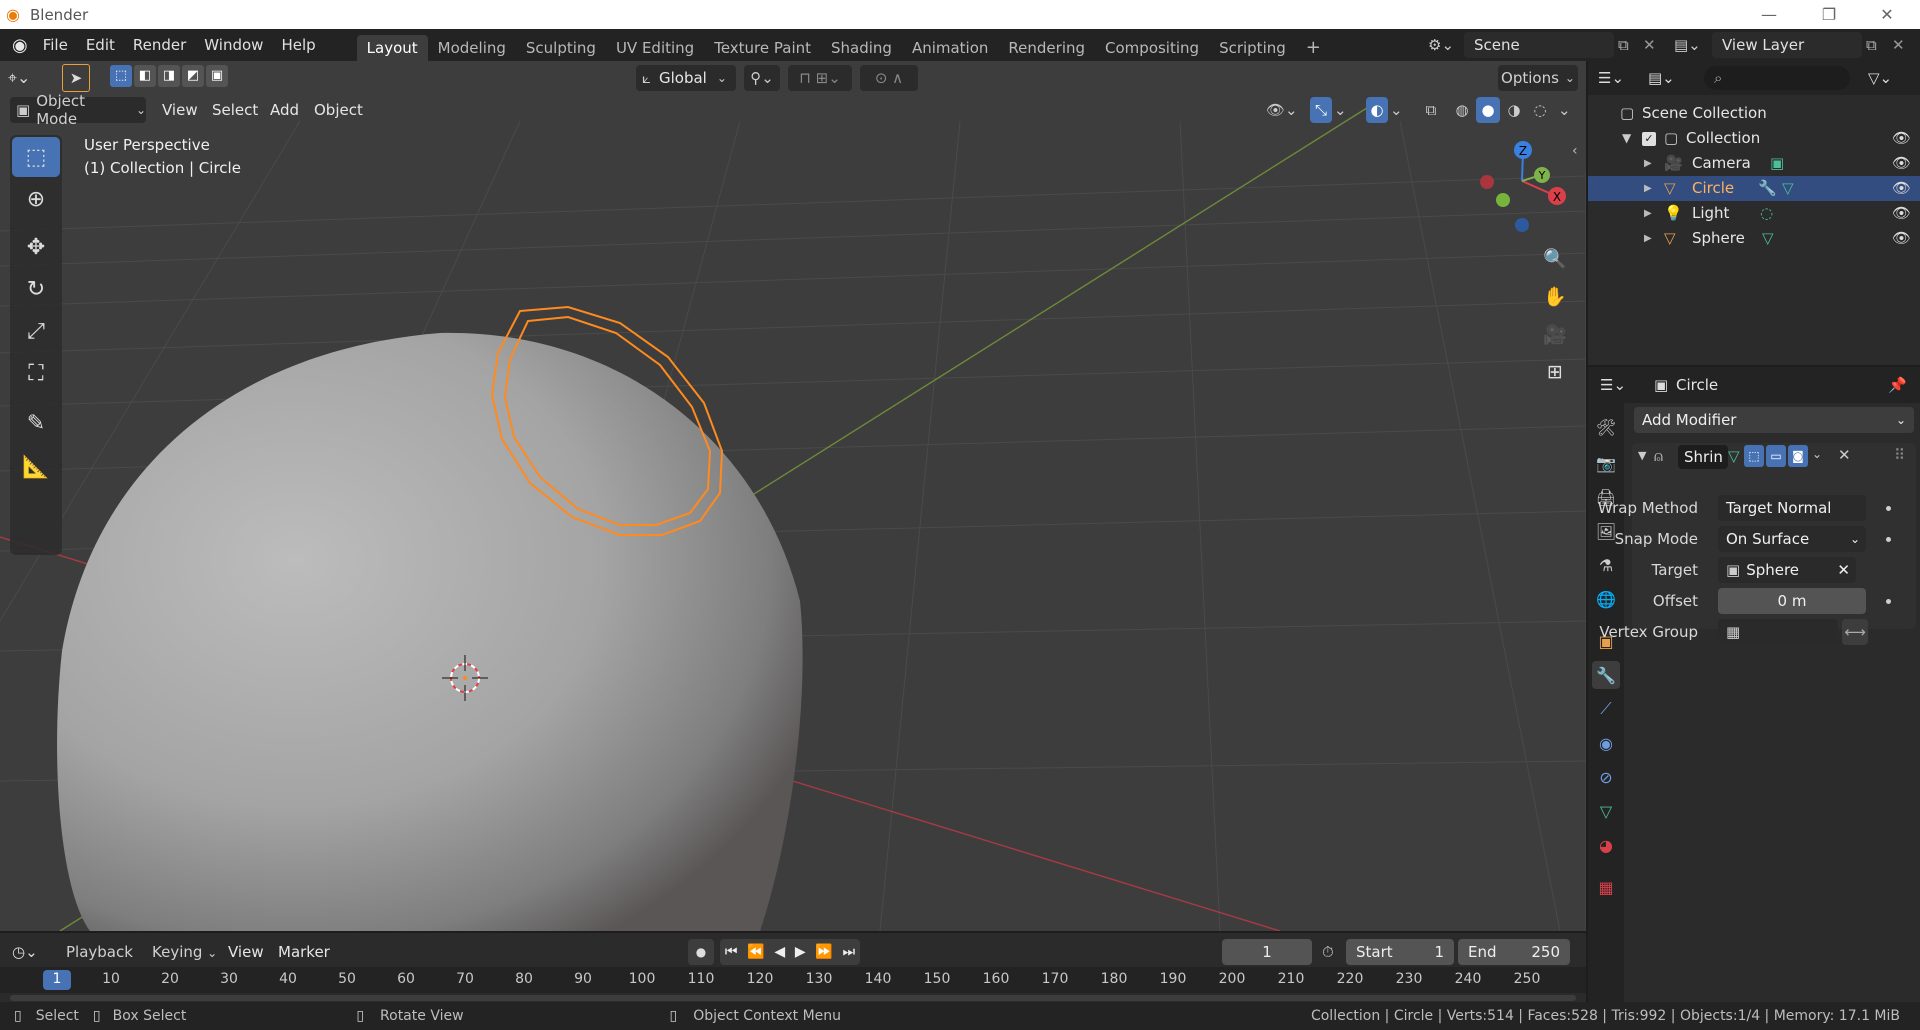 The image size is (1920, 1030). I want to click on overlay-dropdown-icon: ⌄, so click(1399, 110).